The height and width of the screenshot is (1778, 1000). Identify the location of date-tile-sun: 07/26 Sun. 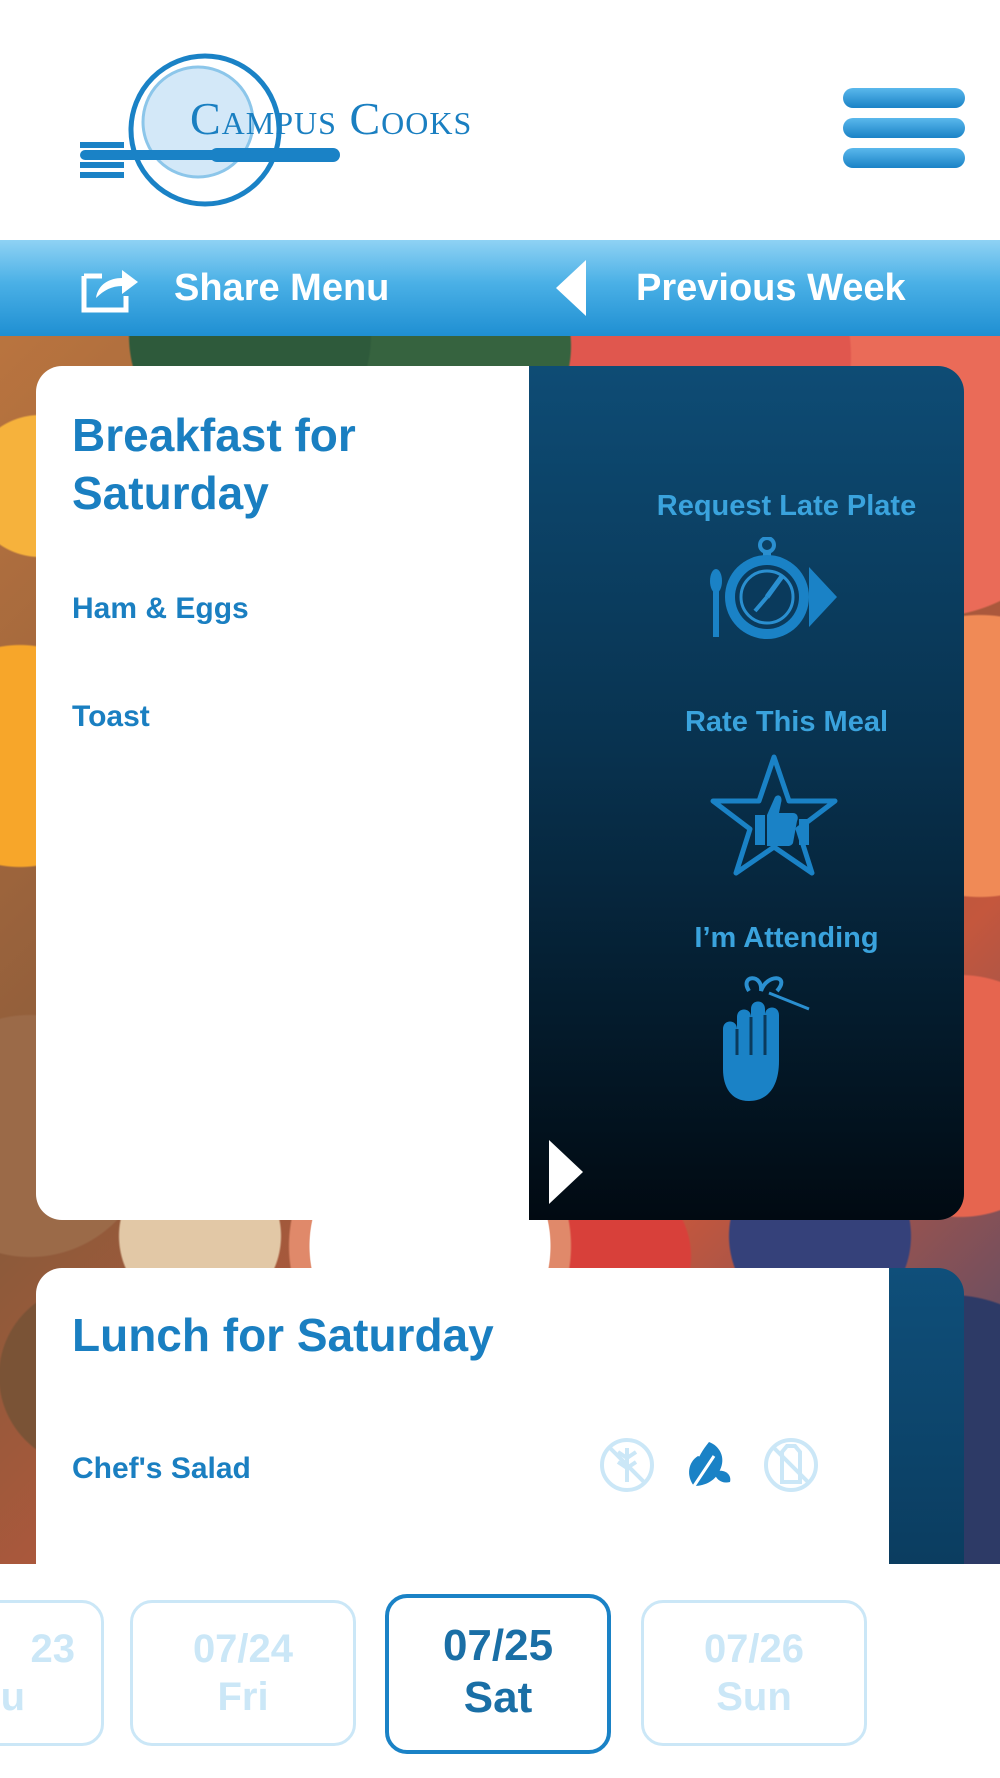
(754, 1673).